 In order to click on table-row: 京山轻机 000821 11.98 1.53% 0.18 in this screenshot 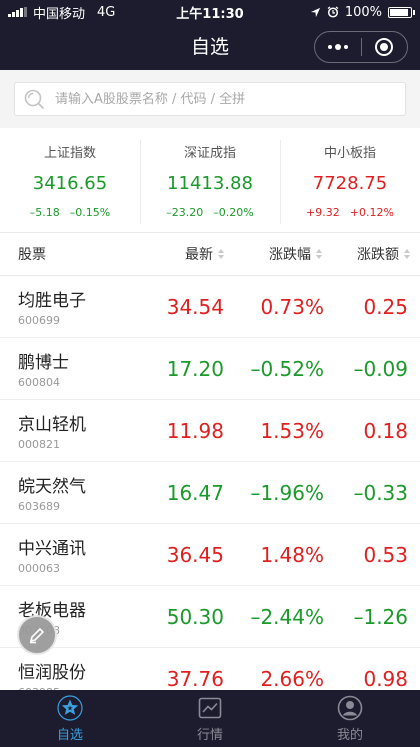, I will do `click(210, 431)`.